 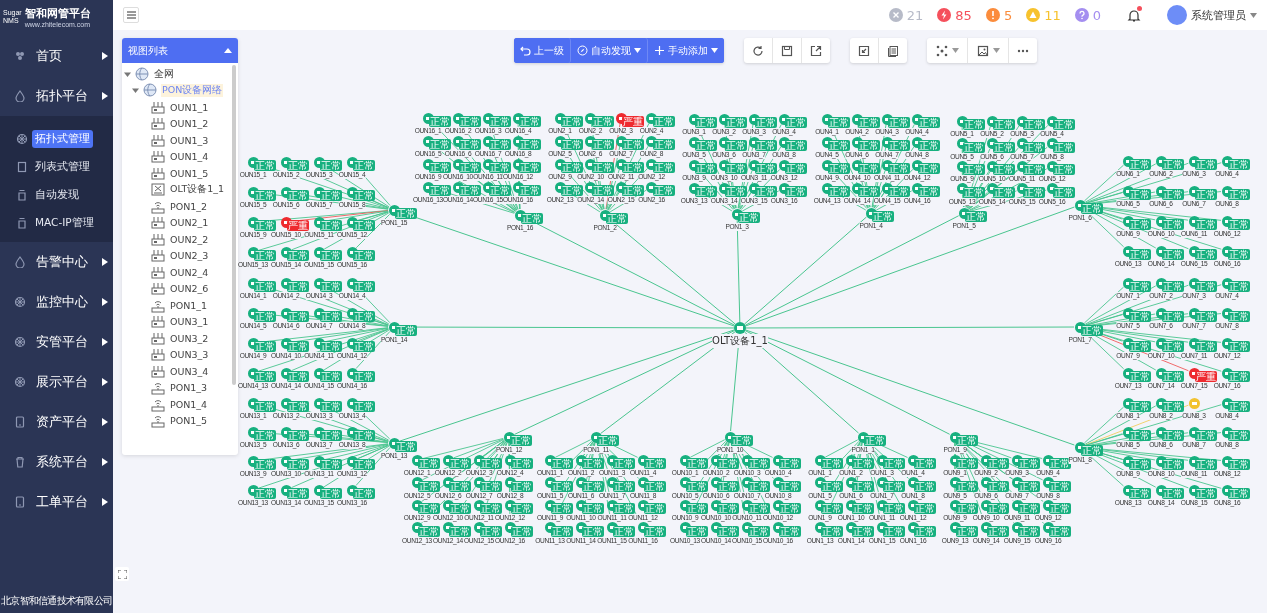 What do you see at coordinates (64, 262) in the screenshot?
I see `menu-item: 告警中心` at bounding box center [64, 262].